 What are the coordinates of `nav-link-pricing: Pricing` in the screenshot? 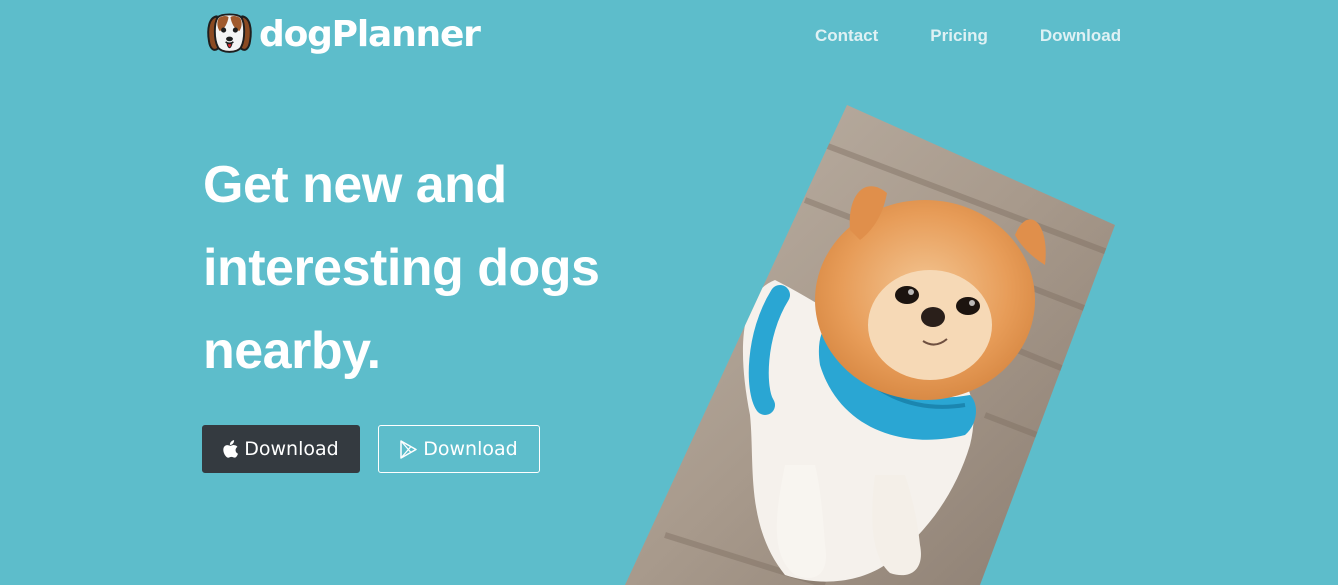 It's located at (959, 36).